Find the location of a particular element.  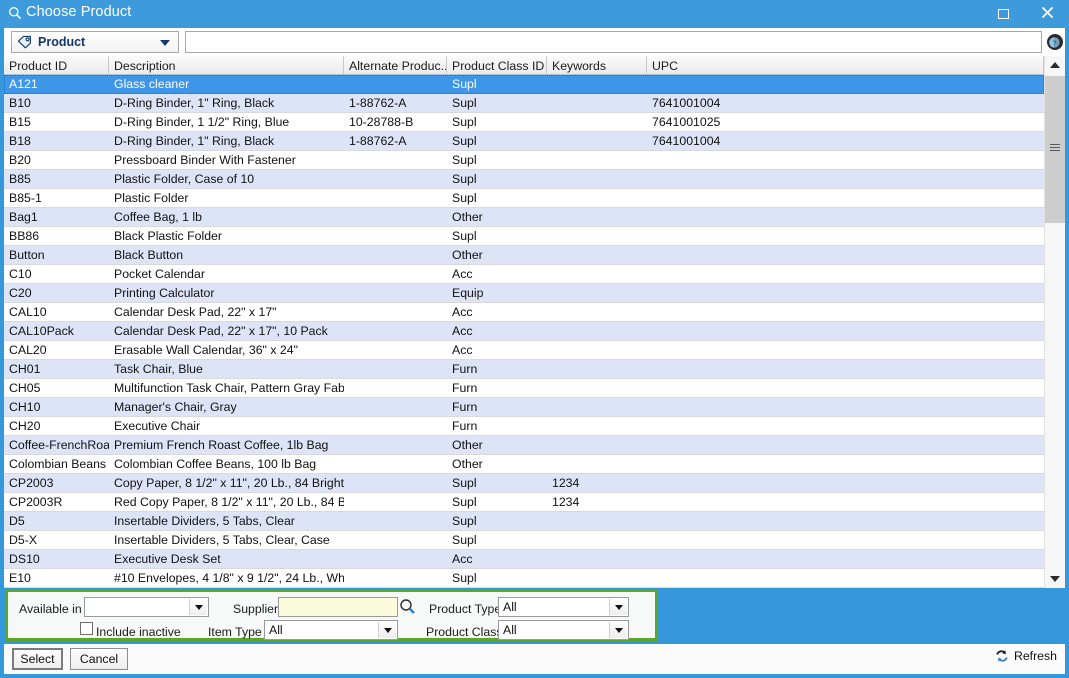

table-row: D5 Insertable Dividers, 5 Tabs, Clear Supl is located at coordinates (524, 521).